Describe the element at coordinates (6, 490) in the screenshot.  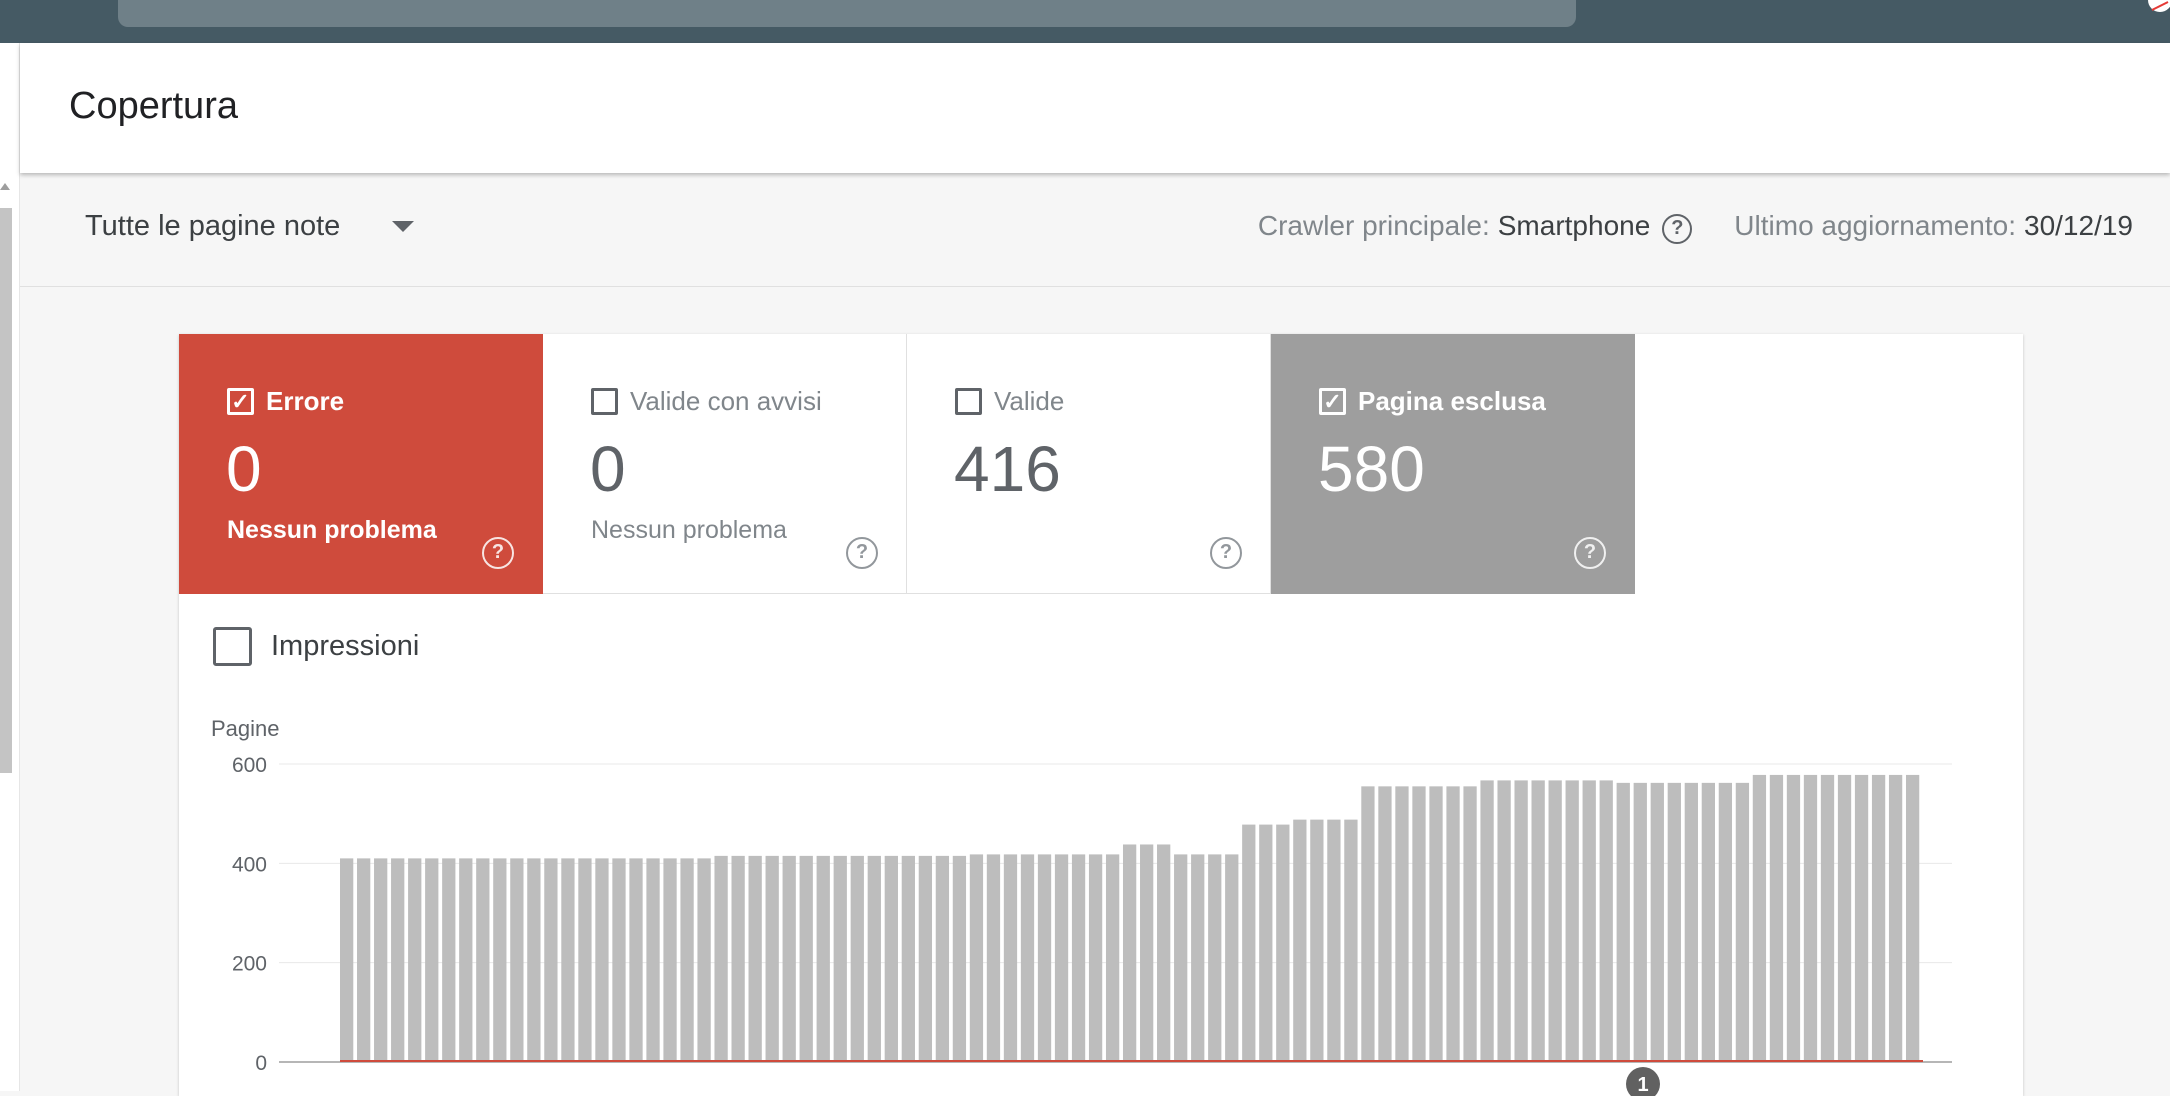
I see `scrollbar-thumb` at that location.